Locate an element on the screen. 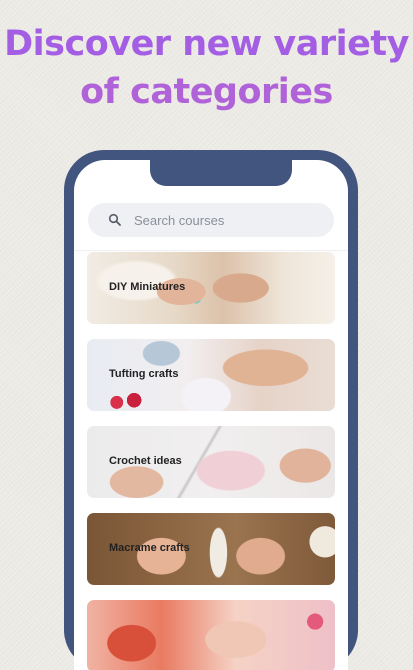  search-bar is located at coordinates (211, 220).